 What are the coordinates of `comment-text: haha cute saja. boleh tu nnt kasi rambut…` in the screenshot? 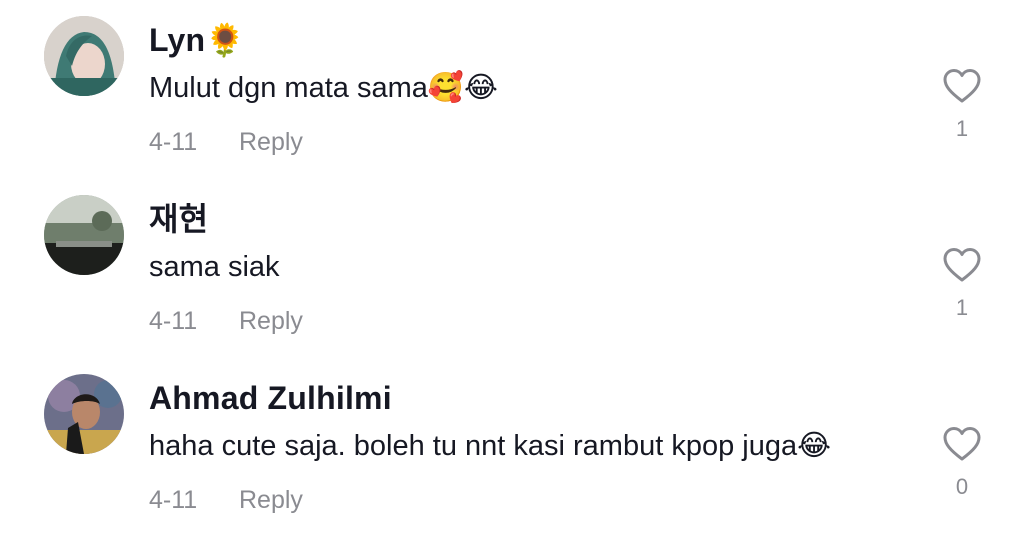 It's located at (490, 446).